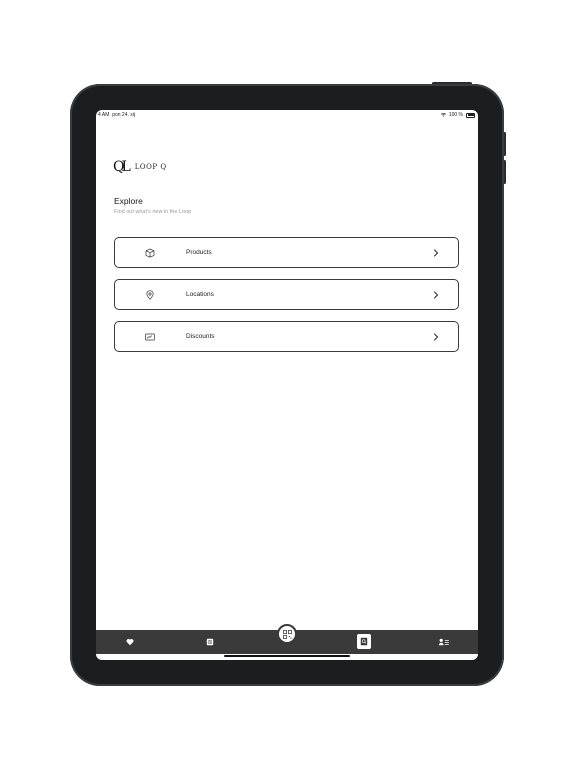 This screenshot has width=576, height=768. What do you see at coordinates (122, 167) in the screenshot?
I see `brand-mark: QL` at bounding box center [122, 167].